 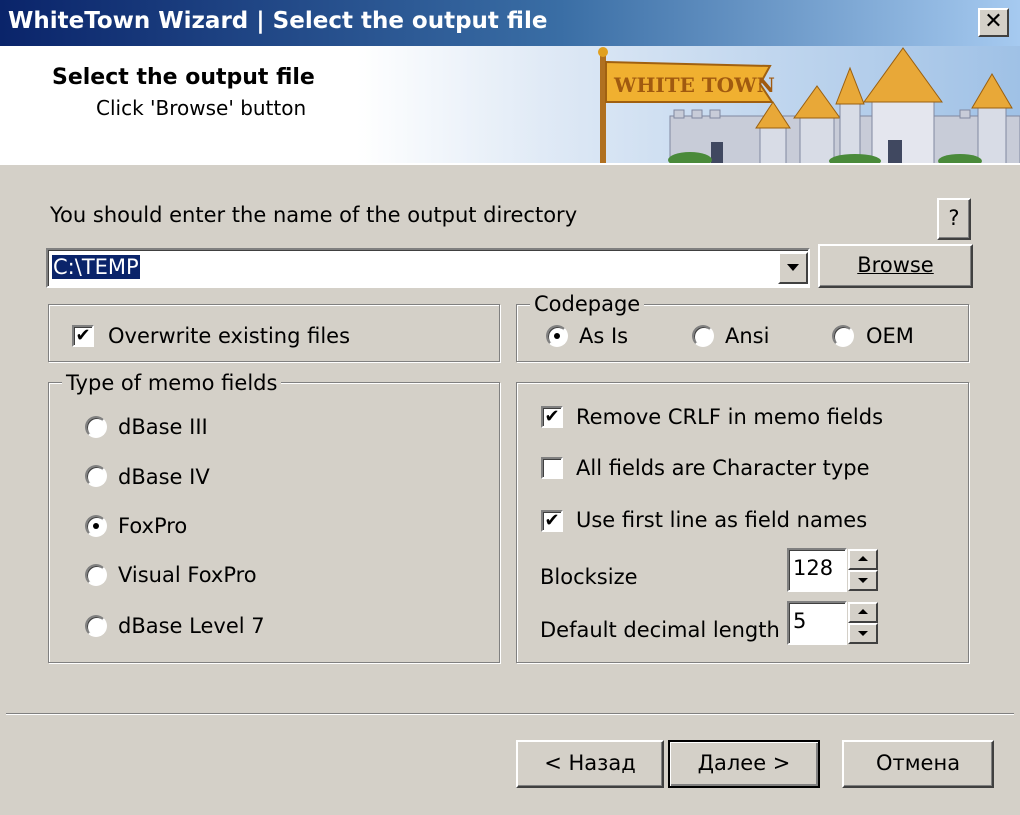 I want to click on codepage-ansi-label: Ansi, so click(x=747, y=336).